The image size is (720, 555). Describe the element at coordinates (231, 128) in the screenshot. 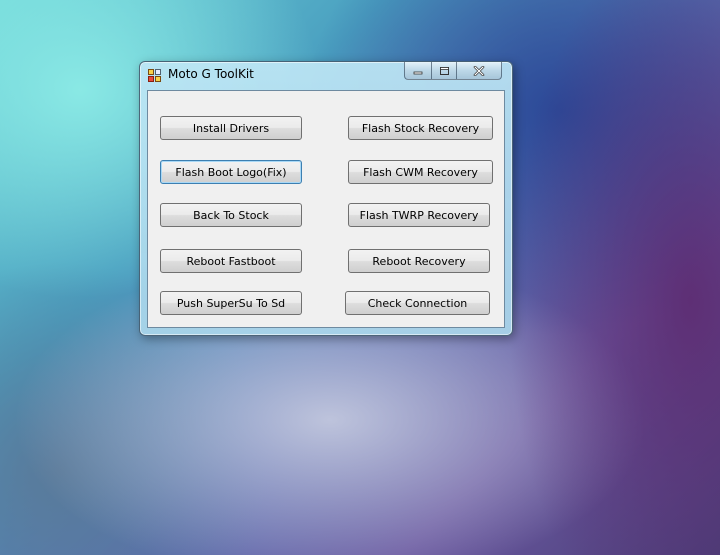

I see `install-drivers-button: Install Drivers` at that location.